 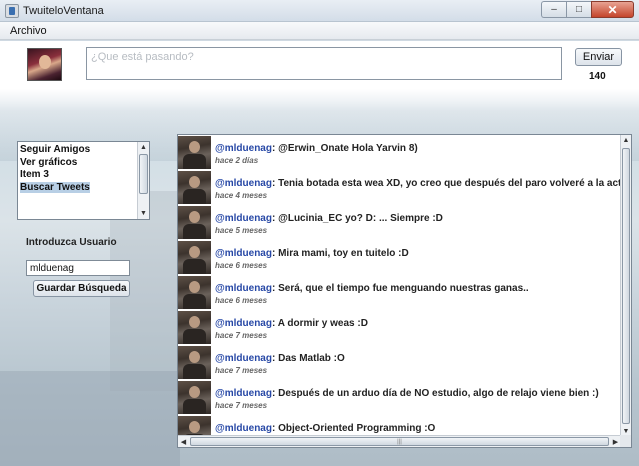 I want to click on user-input-label: Introduzca Usuario, so click(x=71, y=242).